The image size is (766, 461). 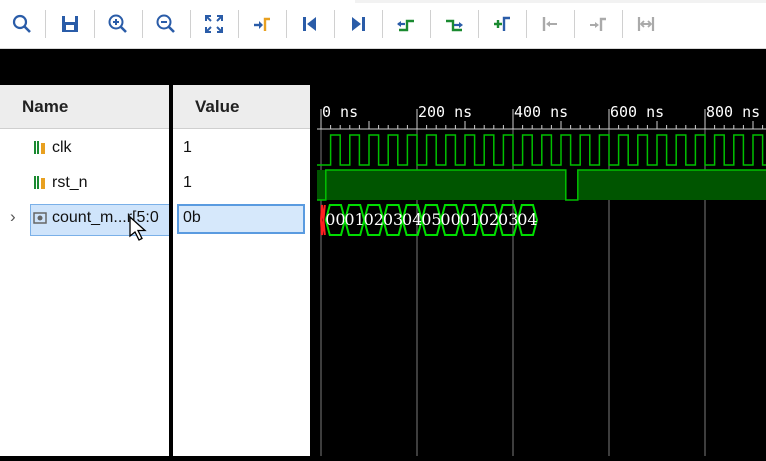 I want to click on go-to-time-zero-icon, so click(x=309, y=24).